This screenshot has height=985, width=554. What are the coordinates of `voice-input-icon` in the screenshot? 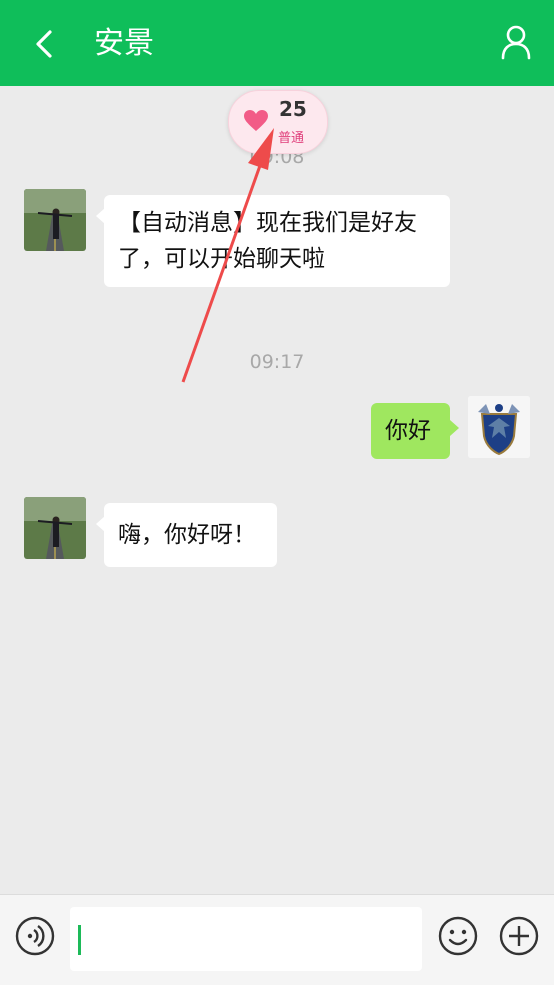 It's located at (35, 936).